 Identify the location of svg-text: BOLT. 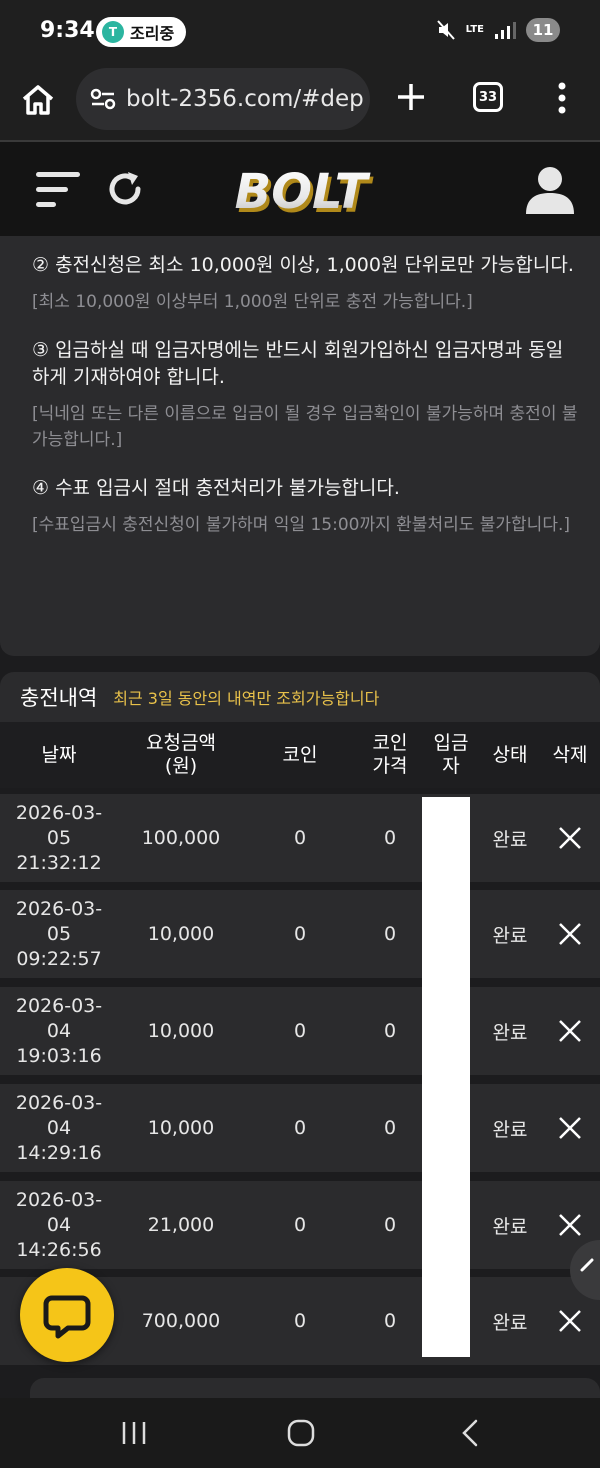
(303, 192).